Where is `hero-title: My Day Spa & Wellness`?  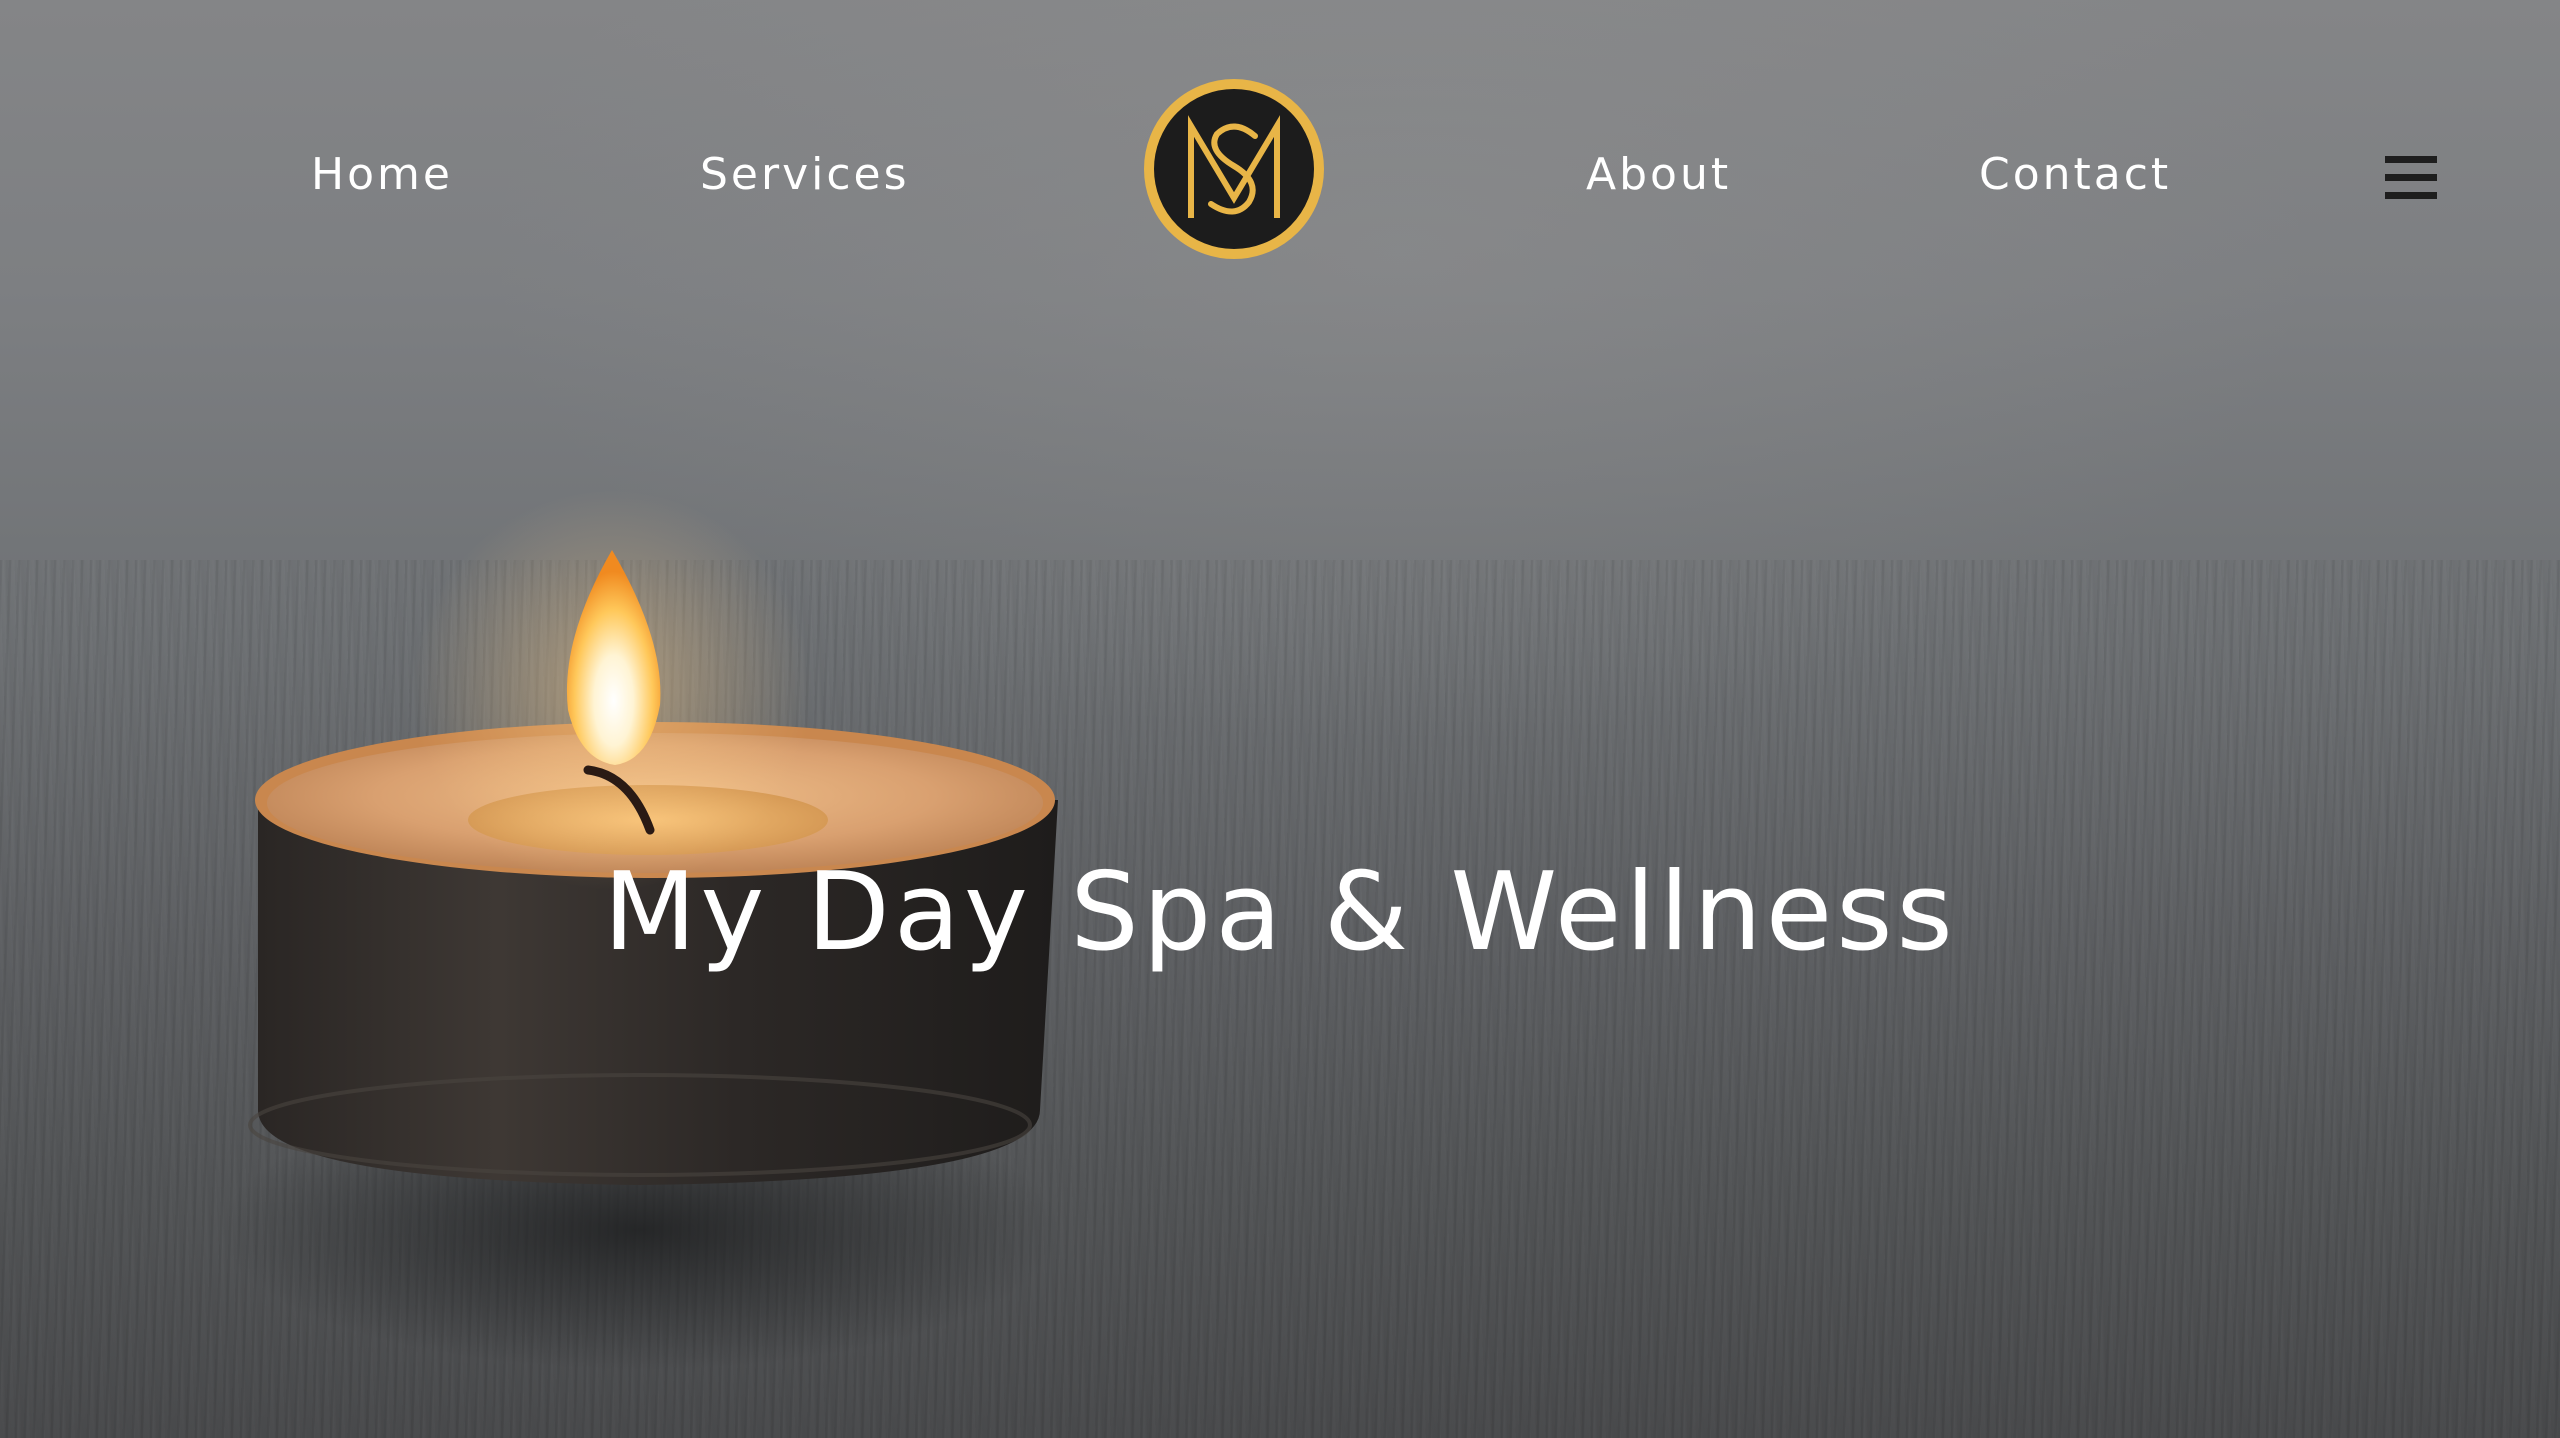 hero-title: My Day Spa & Wellness is located at coordinates (1280, 912).